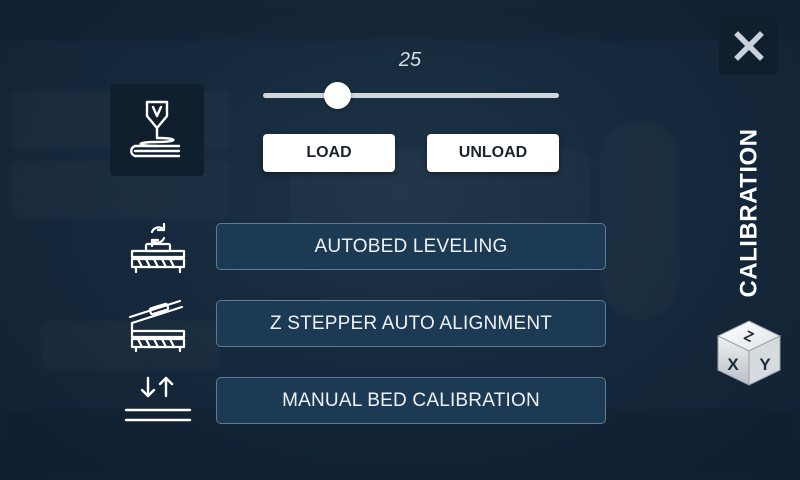  Describe the element at coordinates (329, 153) in the screenshot. I see `load-button: LOAD` at that location.